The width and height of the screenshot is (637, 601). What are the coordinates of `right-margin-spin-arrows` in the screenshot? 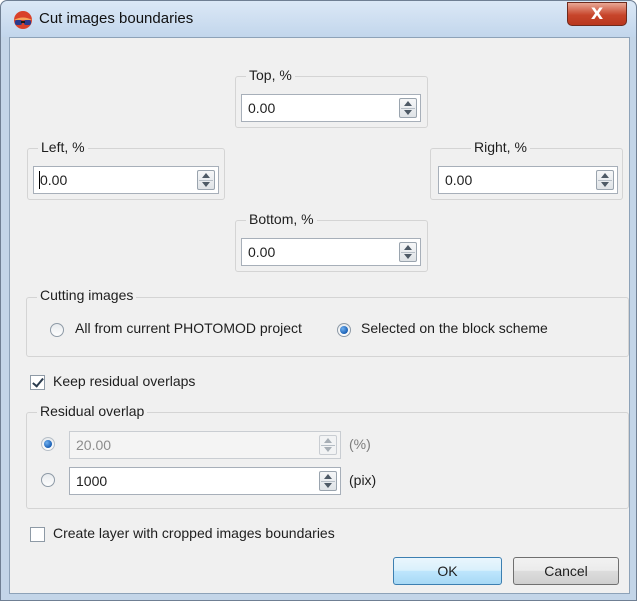 It's located at (605, 180).